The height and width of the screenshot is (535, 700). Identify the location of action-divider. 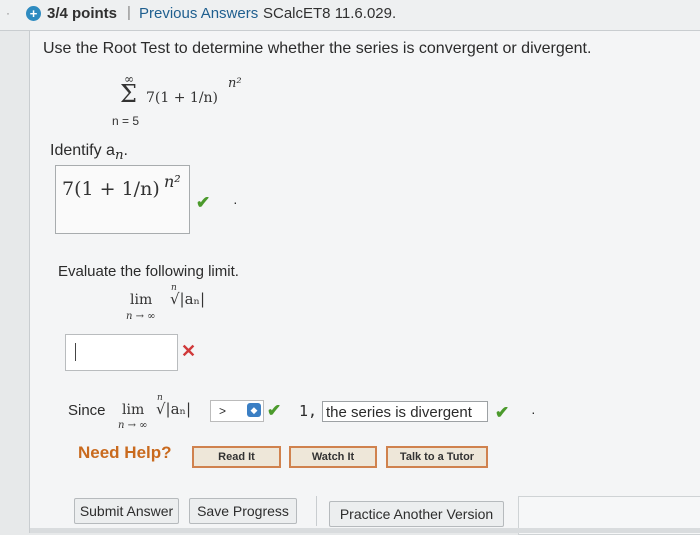
(316, 511).